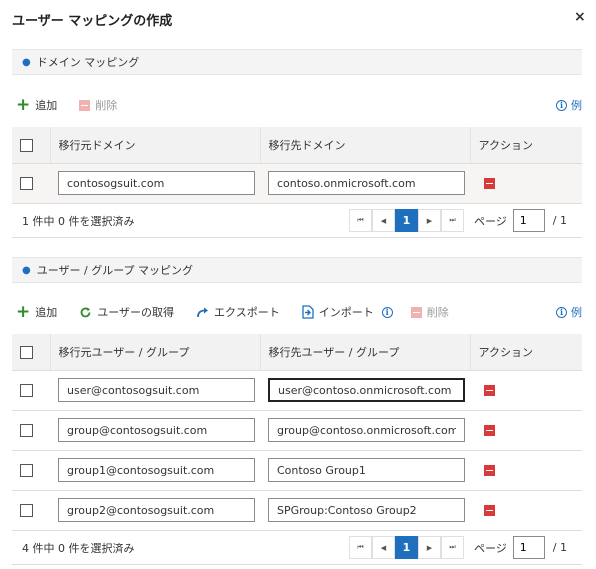  What do you see at coordinates (569, 105) in the screenshot?
I see `domain-example-link: i 例` at bounding box center [569, 105].